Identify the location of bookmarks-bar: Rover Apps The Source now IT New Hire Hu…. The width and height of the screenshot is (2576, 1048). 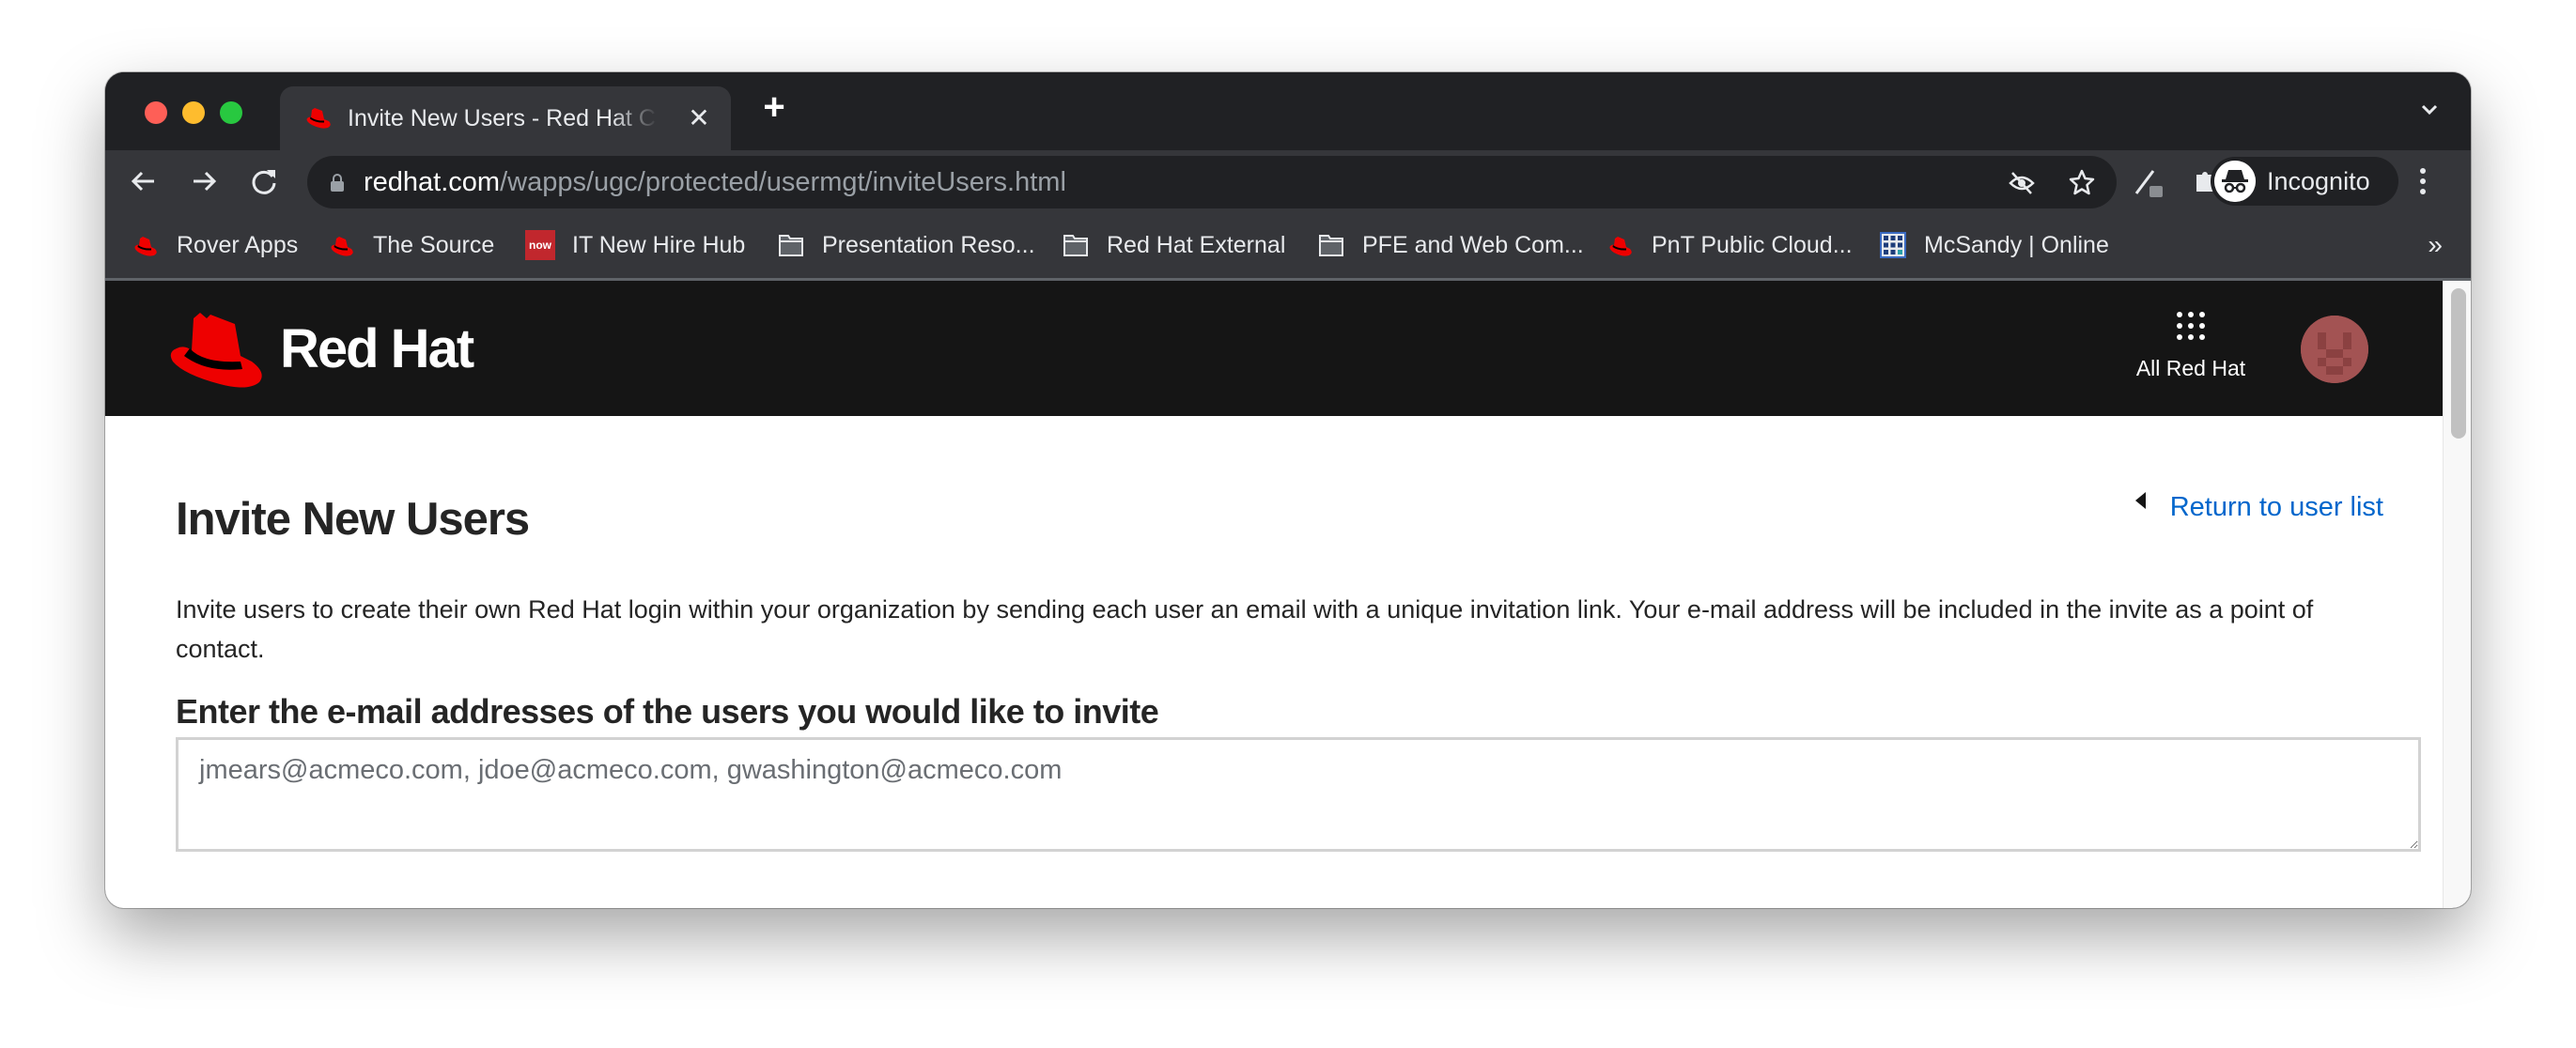
(1288, 247).